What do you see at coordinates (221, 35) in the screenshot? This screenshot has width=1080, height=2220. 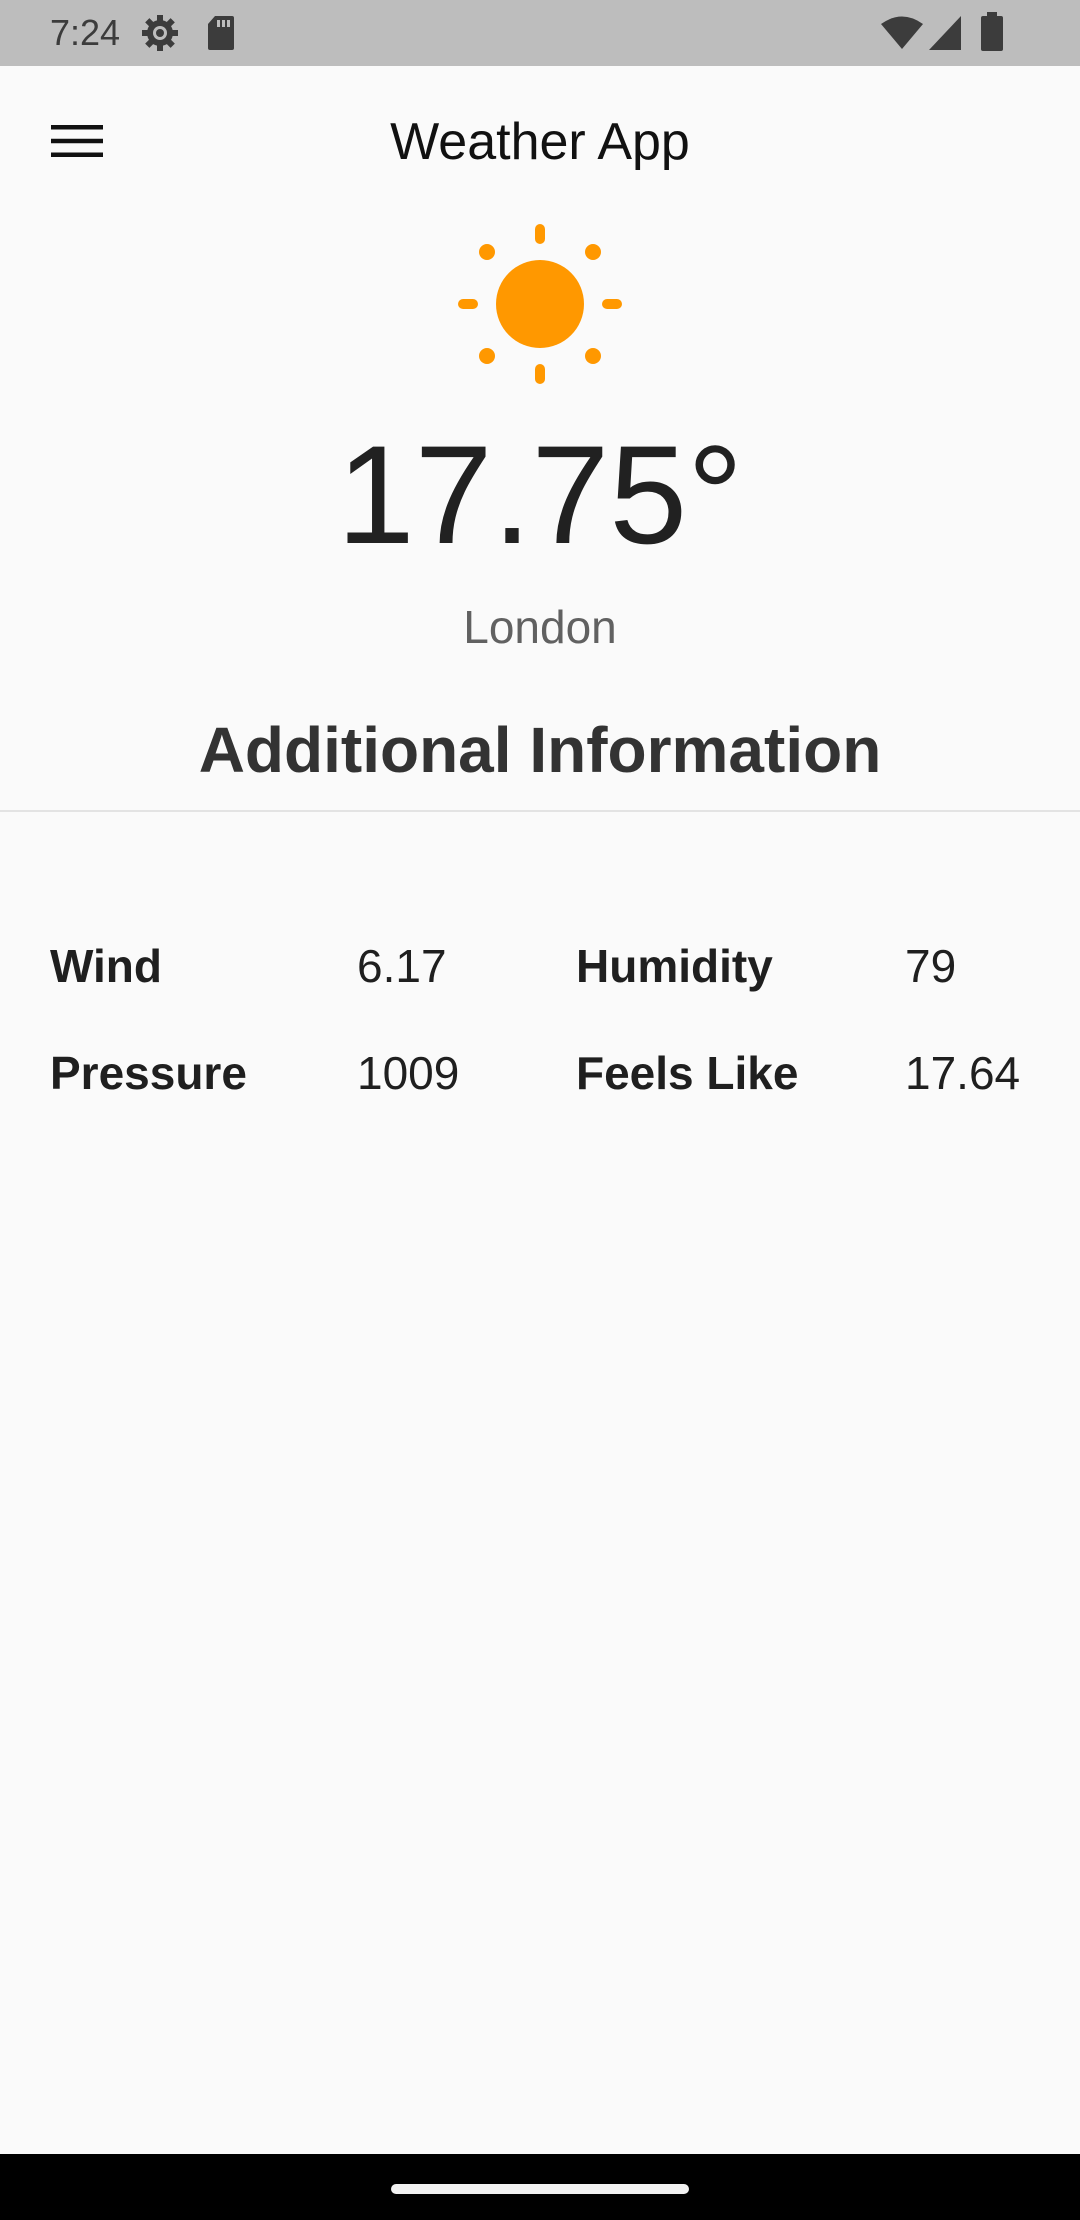 I see `sd-card-icon` at bounding box center [221, 35].